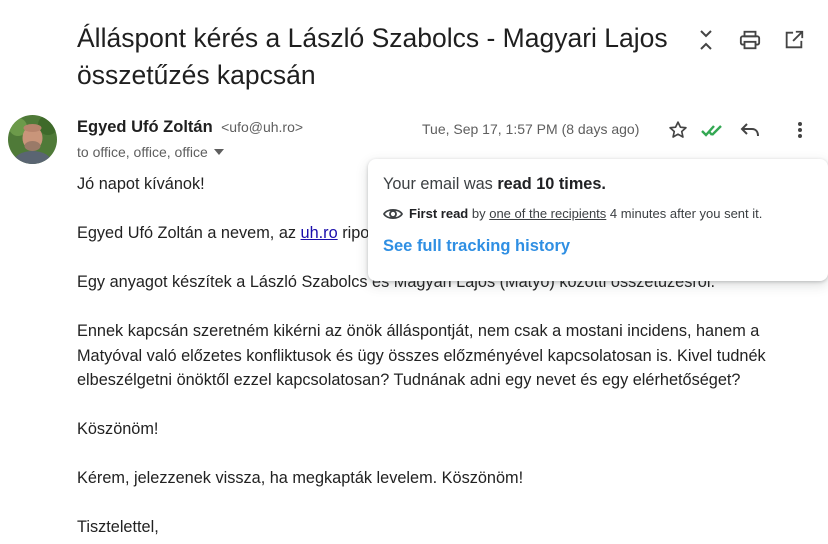 The image size is (828, 544). Describe the element at coordinates (684, 213) in the screenshot. I see `popup-text: 4 minutes after you sent it.` at that location.